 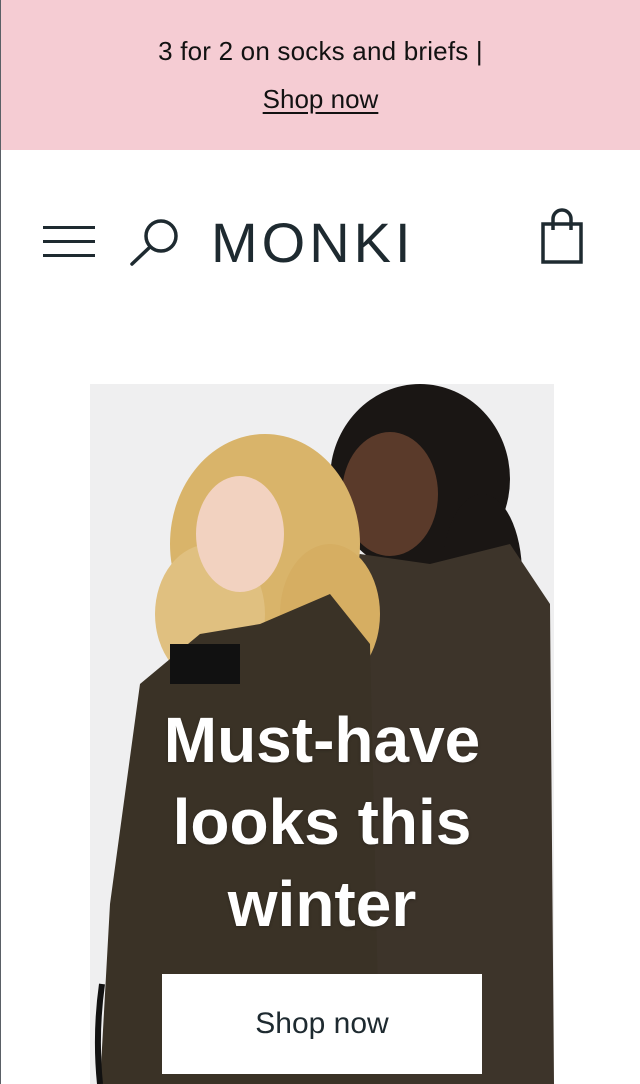 What do you see at coordinates (313, 242) in the screenshot?
I see `logo-wordmark: MONKI` at bounding box center [313, 242].